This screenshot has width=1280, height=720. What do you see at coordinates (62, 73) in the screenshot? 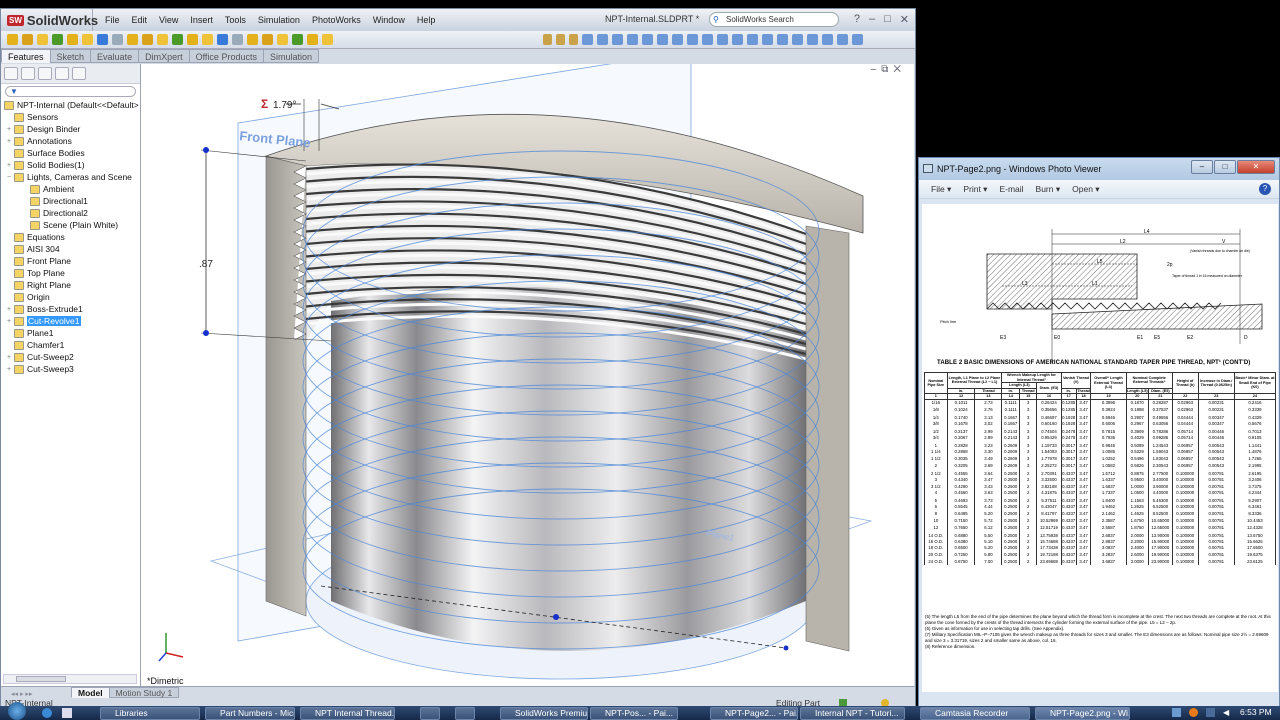
I see `dimxpert-manager-tab` at bounding box center [62, 73].